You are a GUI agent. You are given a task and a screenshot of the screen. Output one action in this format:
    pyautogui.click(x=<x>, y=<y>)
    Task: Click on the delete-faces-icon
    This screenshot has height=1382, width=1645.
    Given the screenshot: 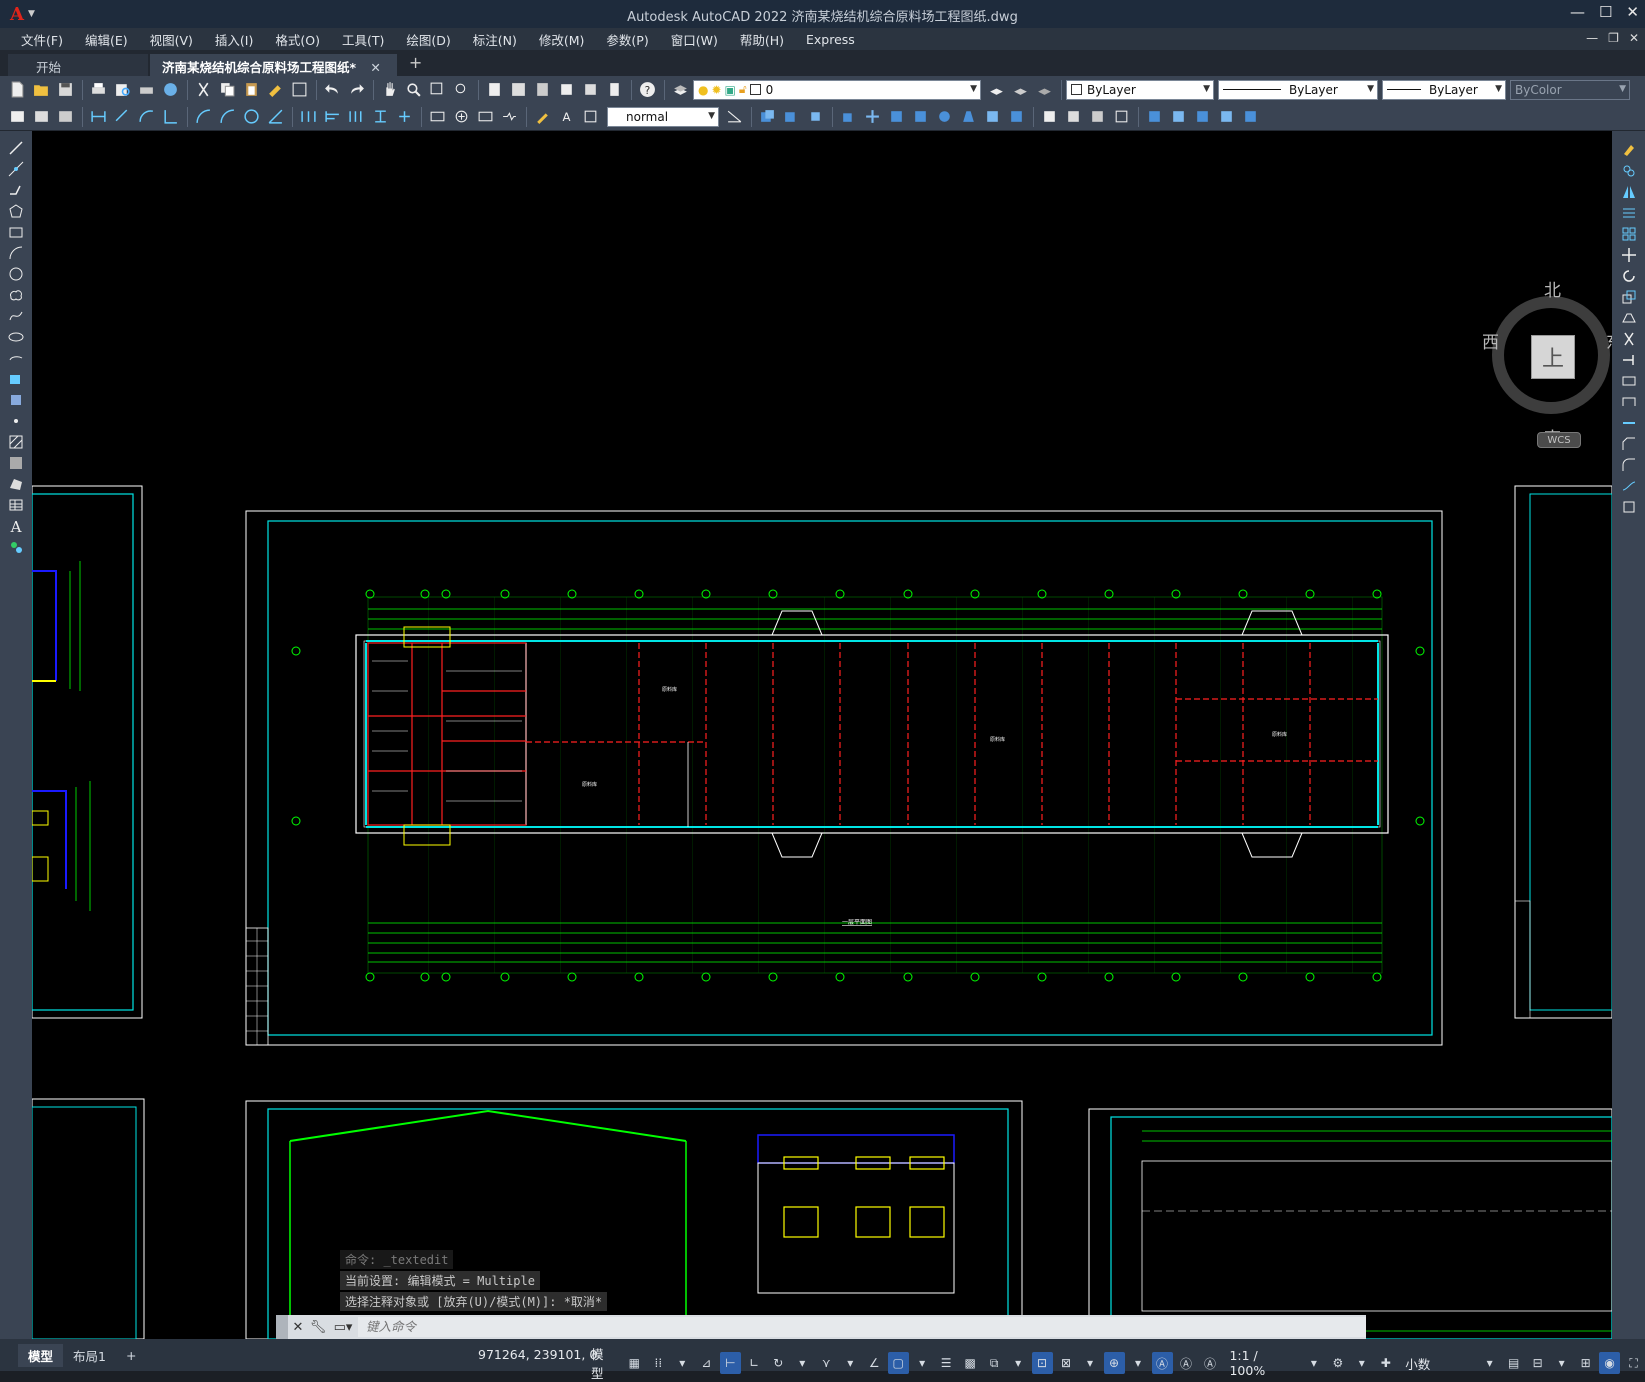 What is the action you would take?
    pyautogui.click(x=920, y=117)
    